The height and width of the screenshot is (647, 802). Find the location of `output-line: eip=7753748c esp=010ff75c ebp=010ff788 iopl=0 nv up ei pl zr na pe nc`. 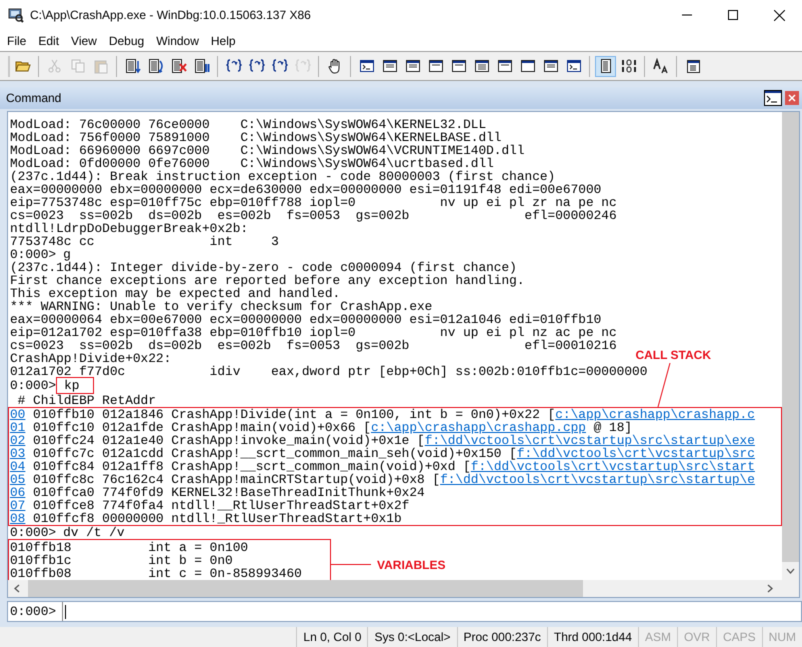

output-line: eip=7753748c esp=010ff75c ebp=010ff788 iopl=0 nv up ei pl zr na pe nc is located at coordinates (313, 202).